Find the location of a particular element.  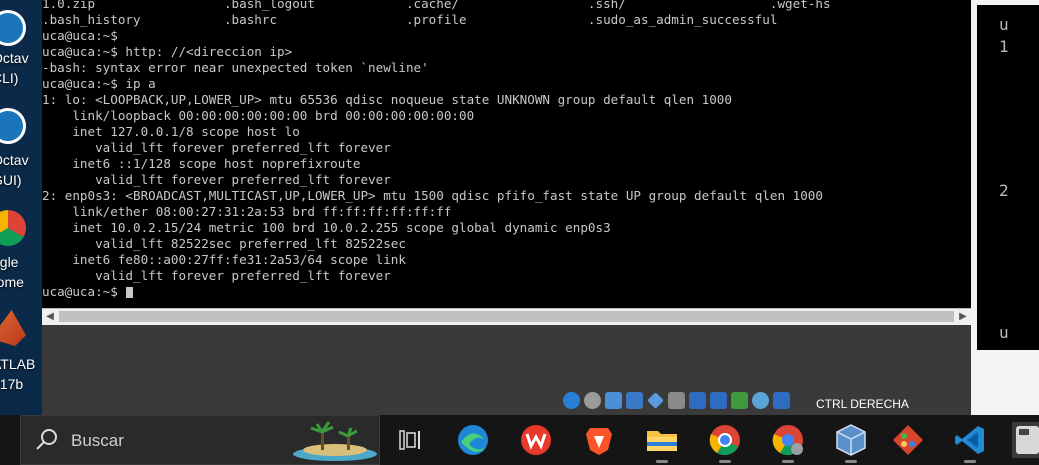

terminal-line: inet6 ::1/128 scope host noprefixroute is located at coordinates (201, 163).